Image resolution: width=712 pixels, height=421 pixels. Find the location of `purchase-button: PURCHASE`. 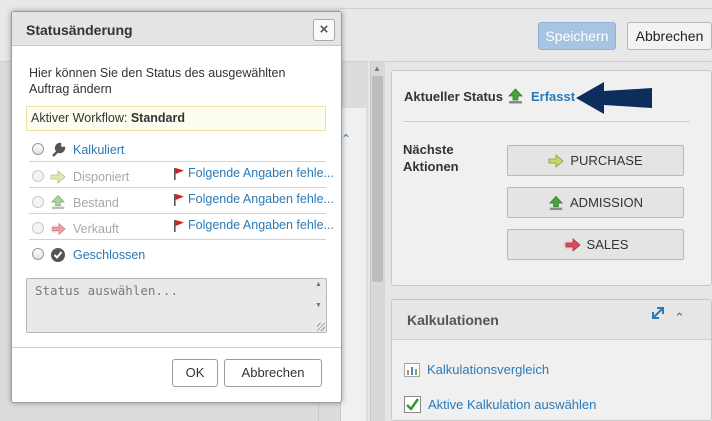

purchase-button: PURCHASE is located at coordinates (595, 160).